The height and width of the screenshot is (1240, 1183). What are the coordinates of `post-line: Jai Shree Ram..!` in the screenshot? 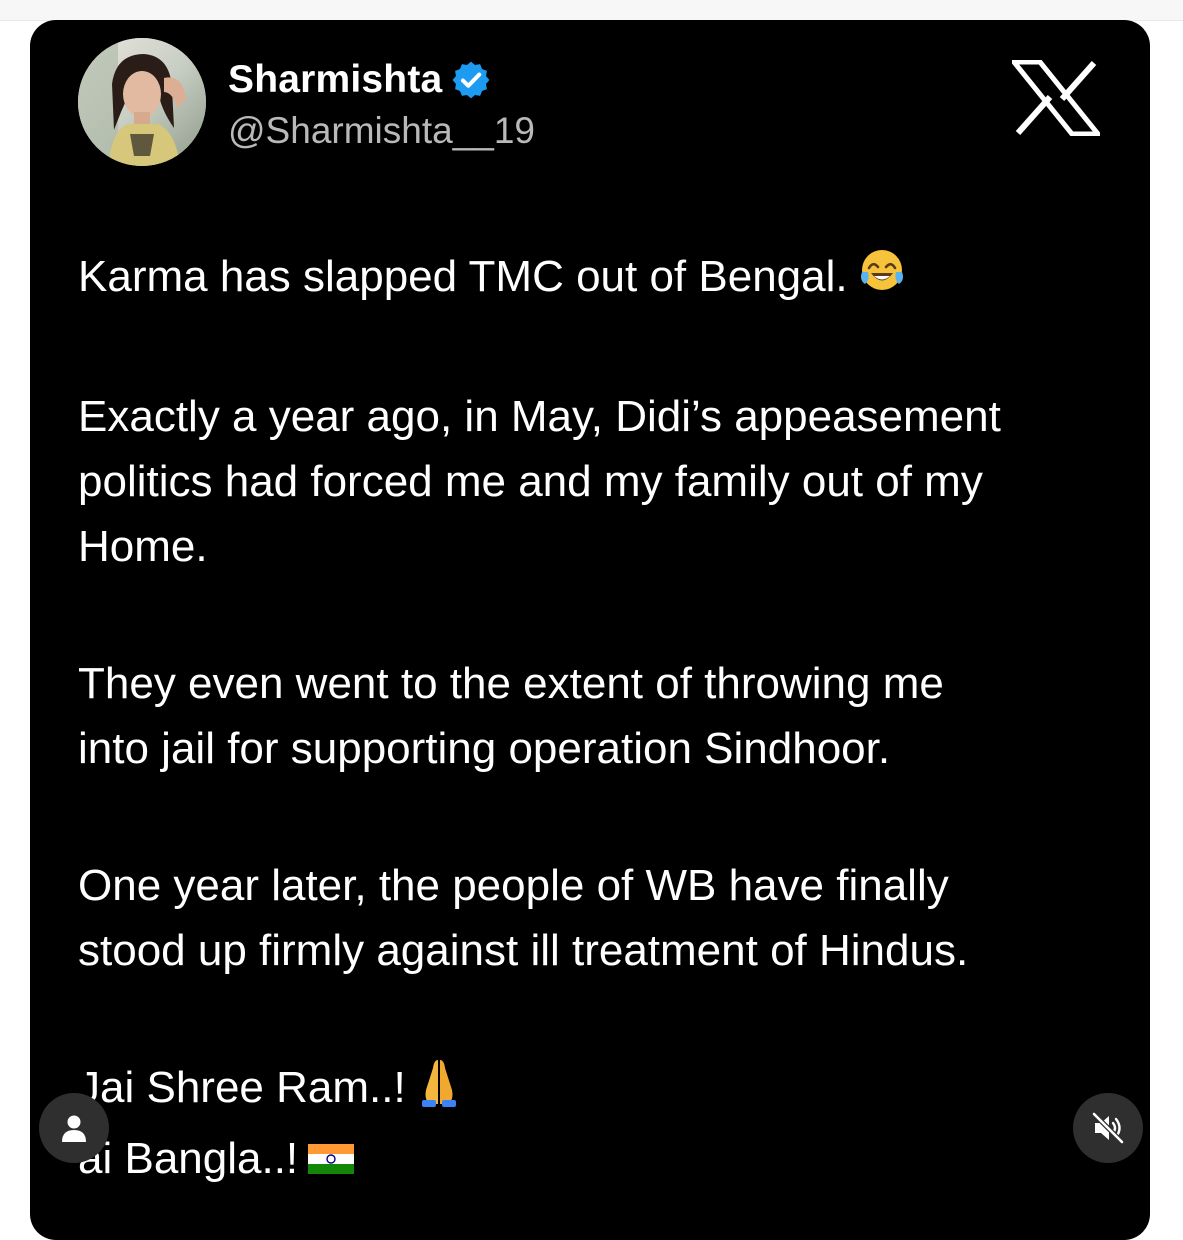 It's located at (598, 1090).